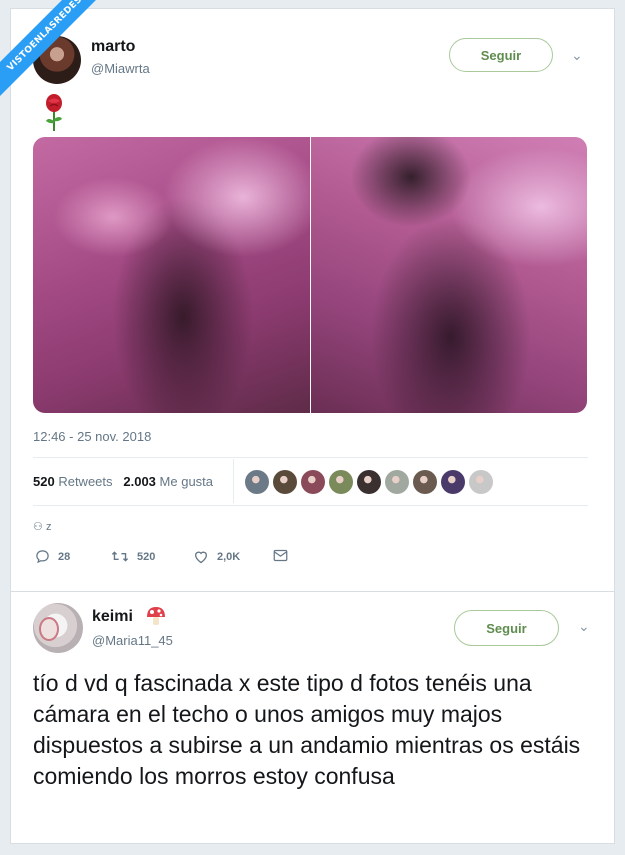 This screenshot has width=625, height=855. What do you see at coordinates (156, 616) in the screenshot?
I see `mushroom-emoji-icon` at bounding box center [156, 616].